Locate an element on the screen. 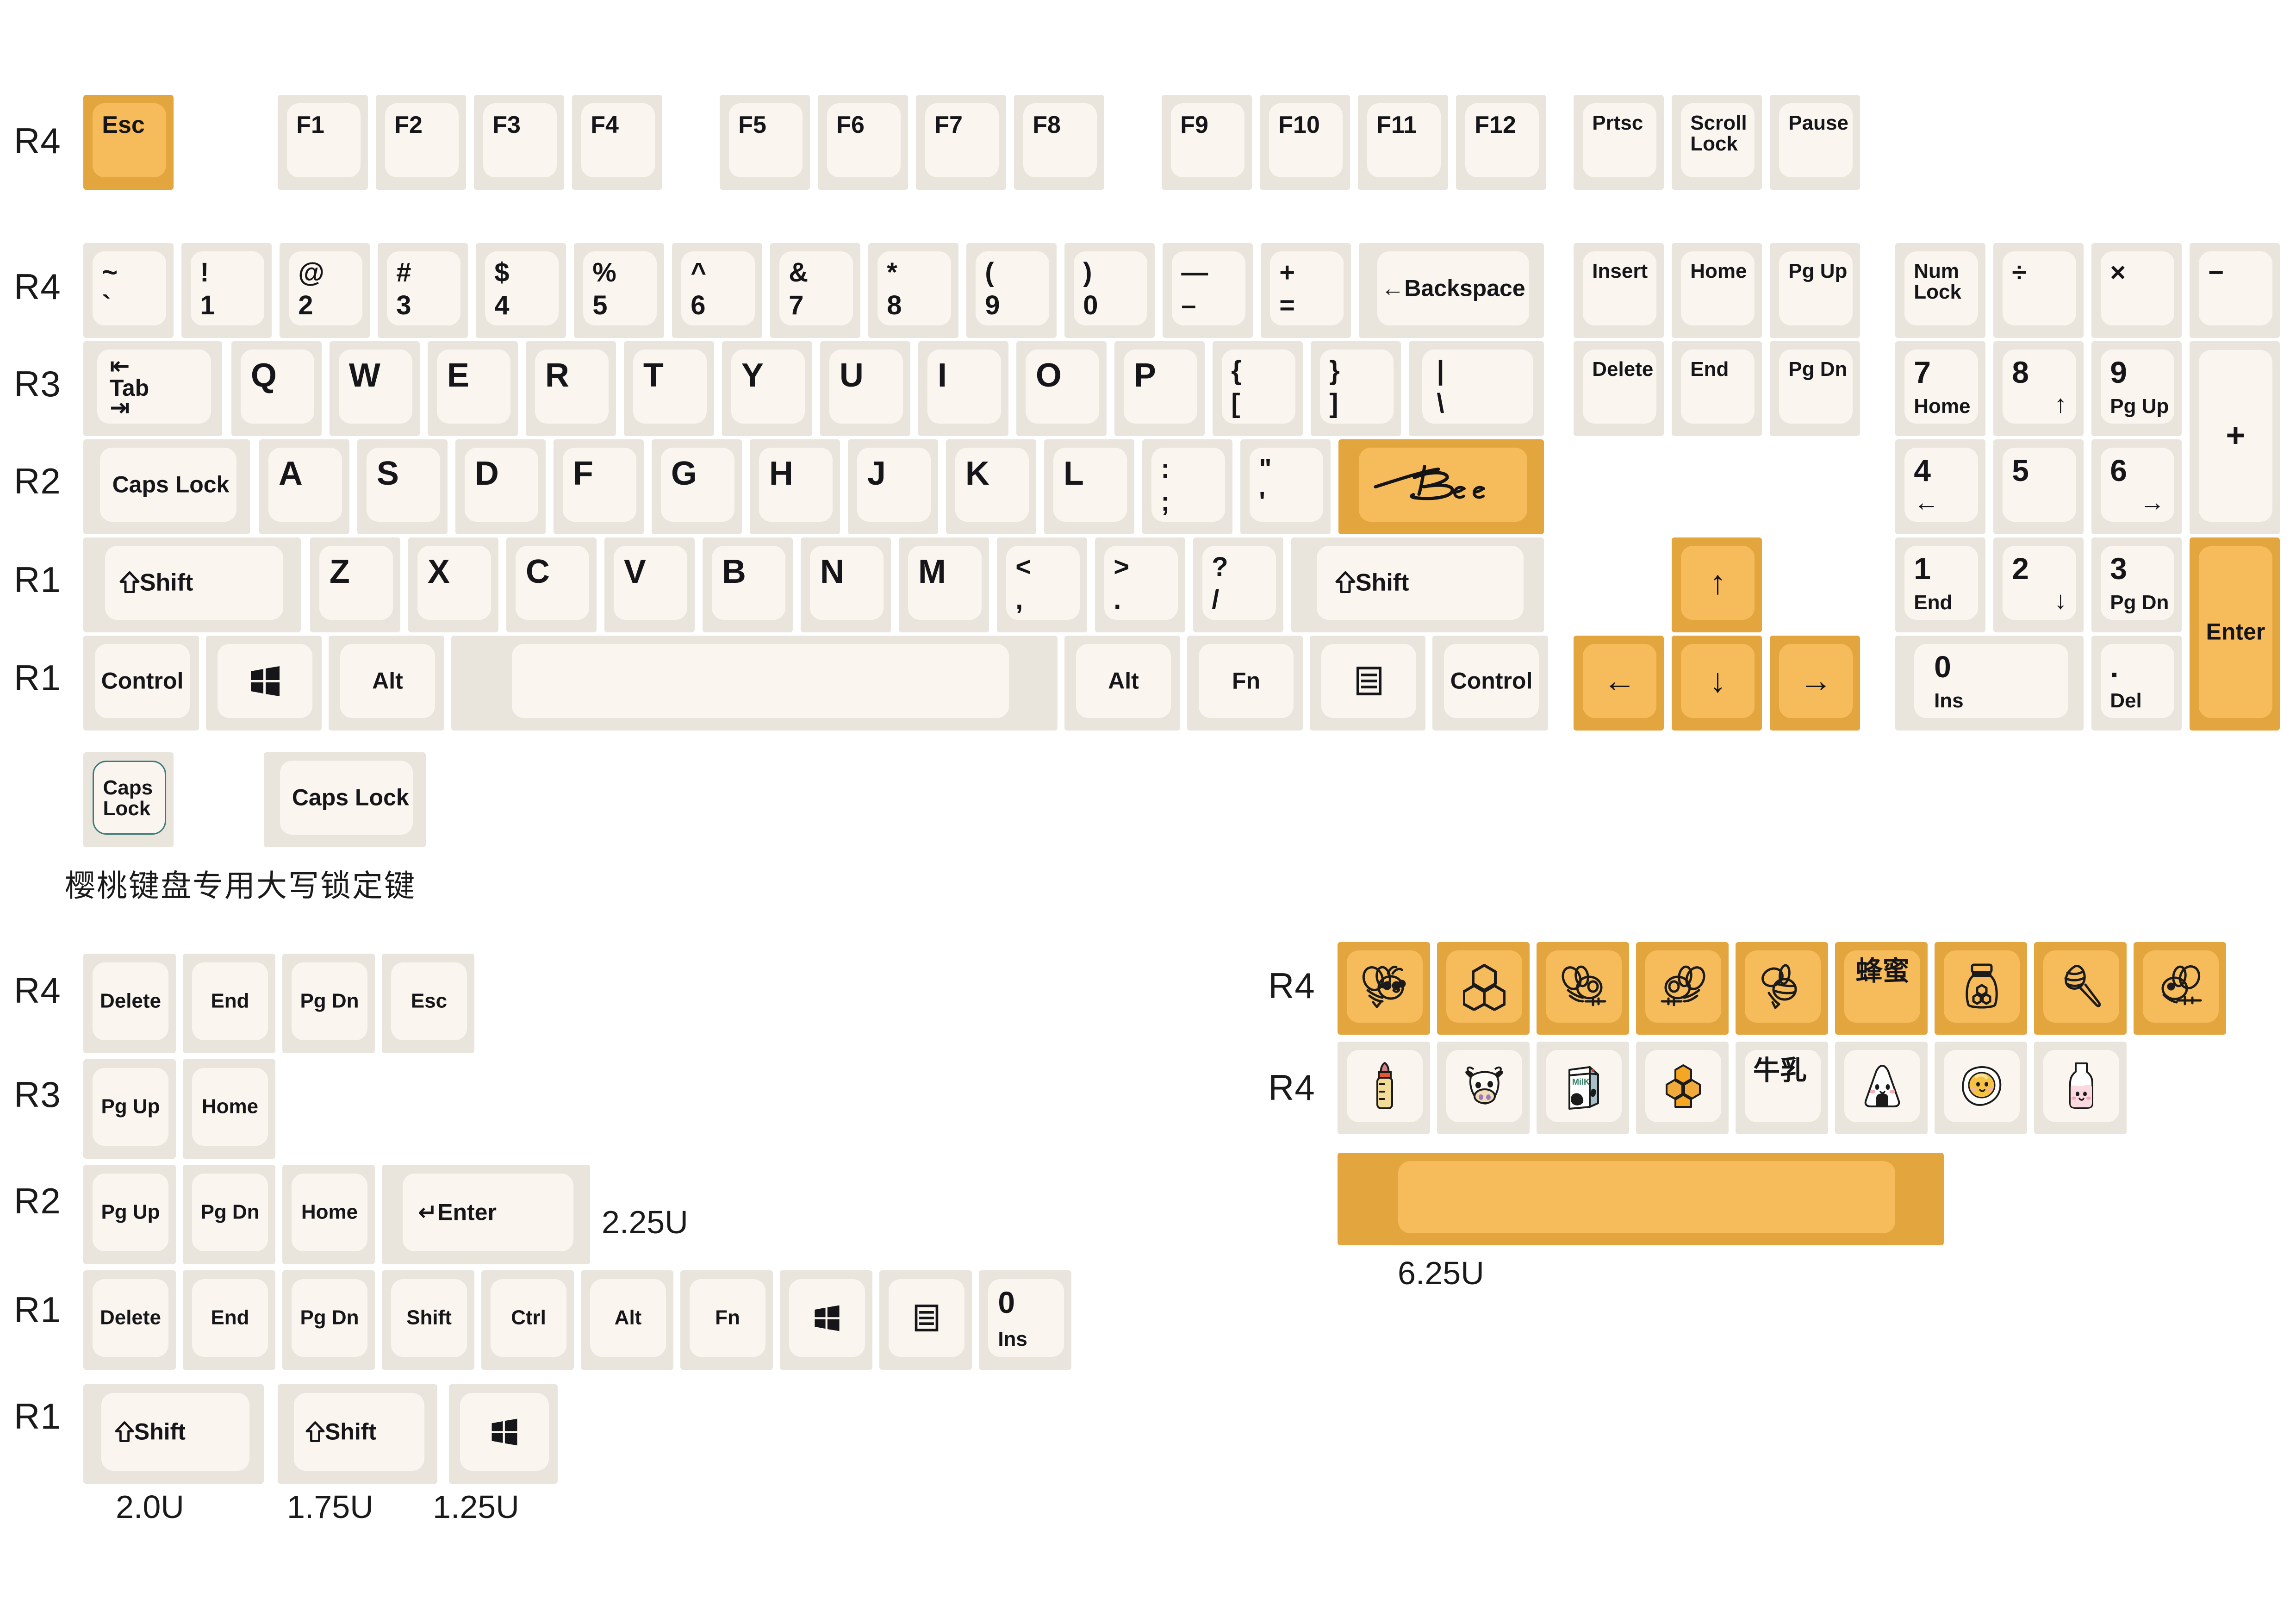 This screenshot has height=1624, width=2296. key-win-left is located at coordinates (264, 683).